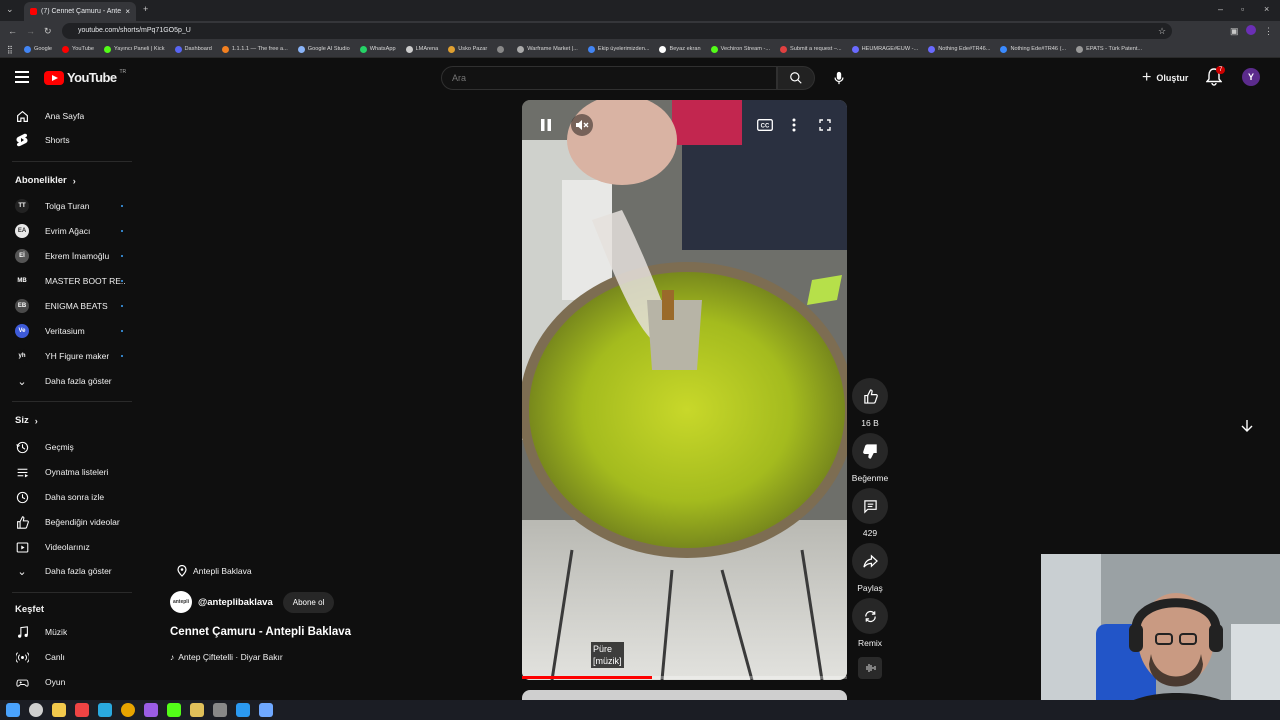  Describe the element at coordinates (10, 49) in the screenshot. I see `apps-icon: ⣿` at that location.